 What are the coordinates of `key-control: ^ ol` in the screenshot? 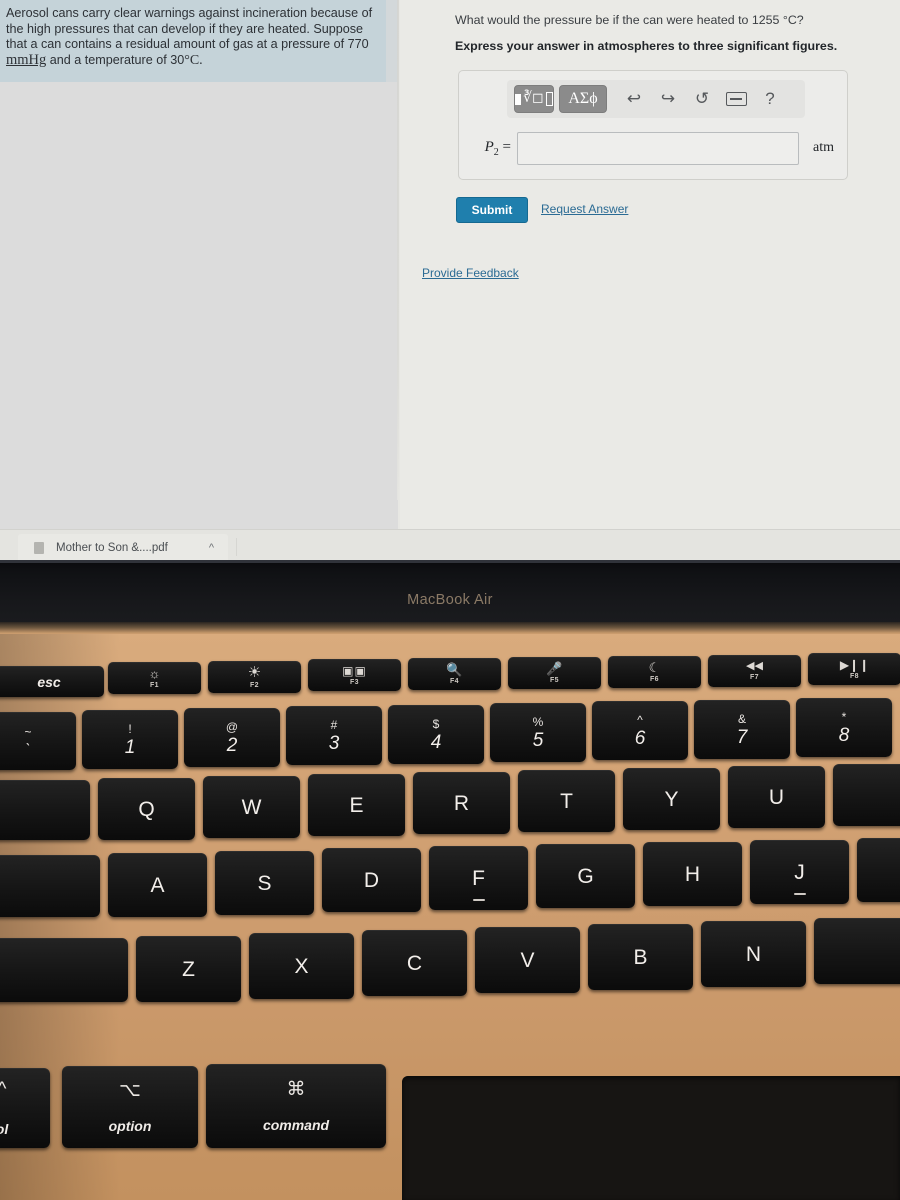 It's located at (25, 1108).